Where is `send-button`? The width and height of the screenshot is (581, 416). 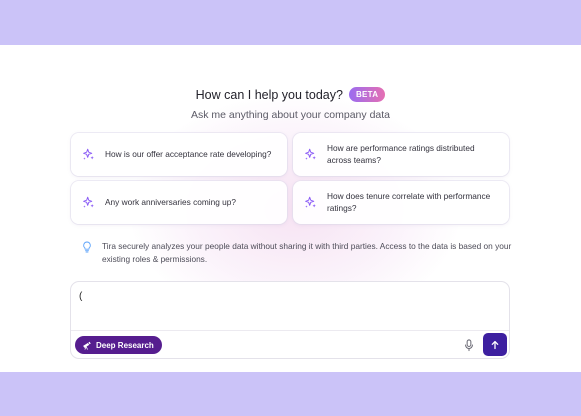 send-button is located at coordinates (495, 344).